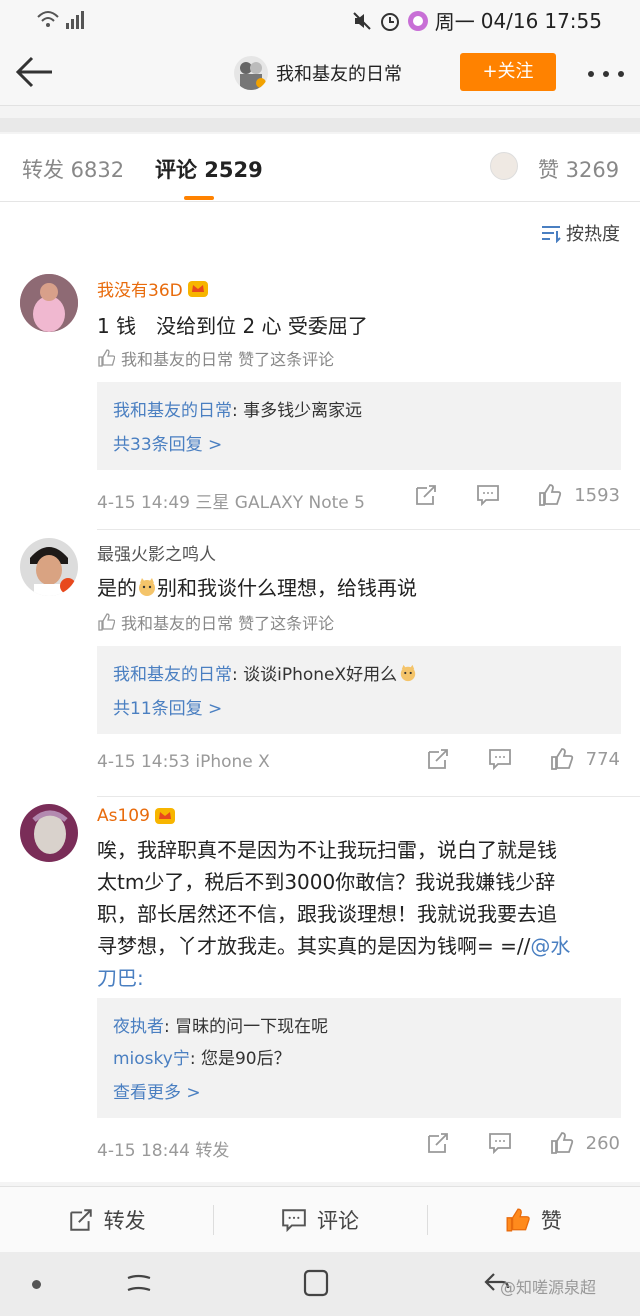  Describe the element at coordinates (157, 1090) in the screenshot. I see `view-more-link: 查看更多 >` at that location.